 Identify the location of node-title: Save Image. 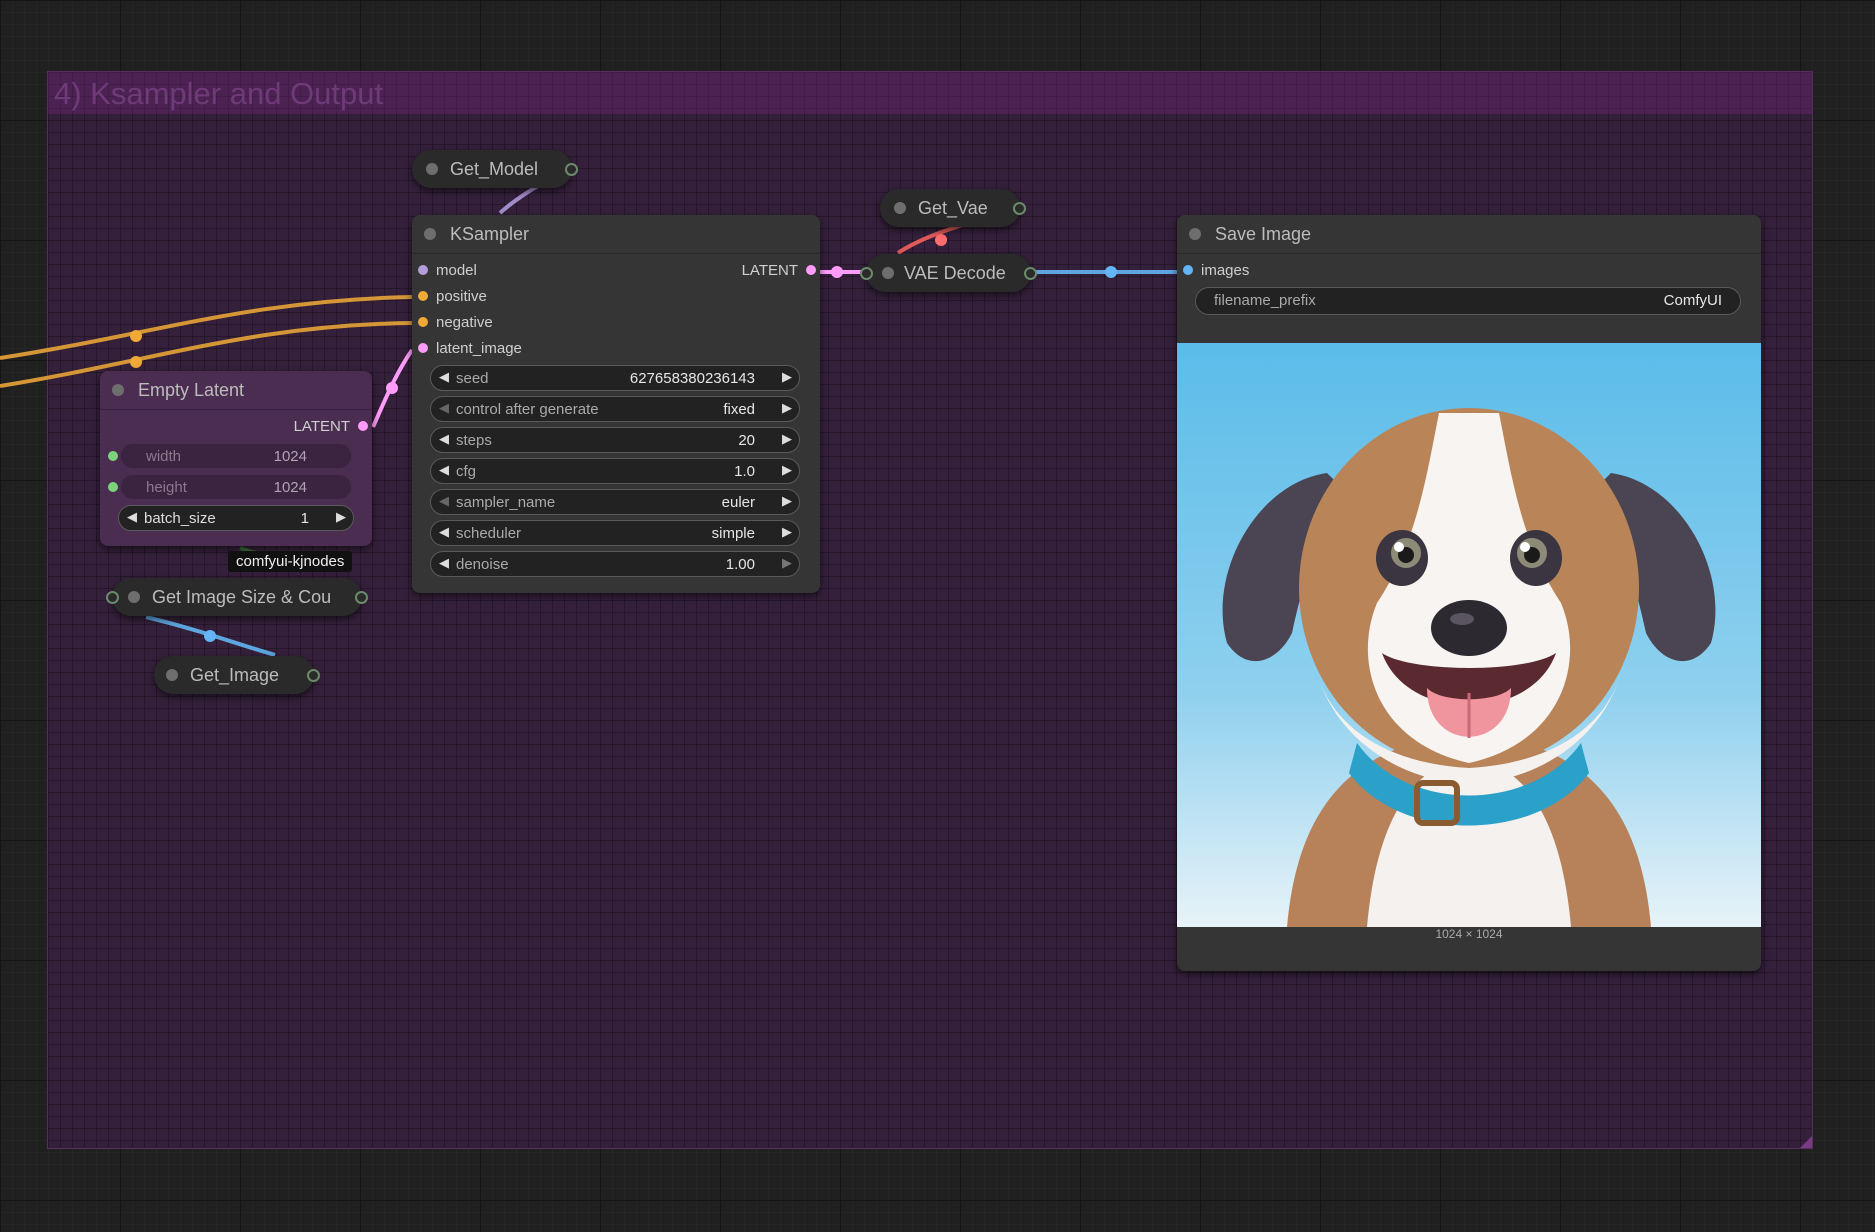
(1469, 234).